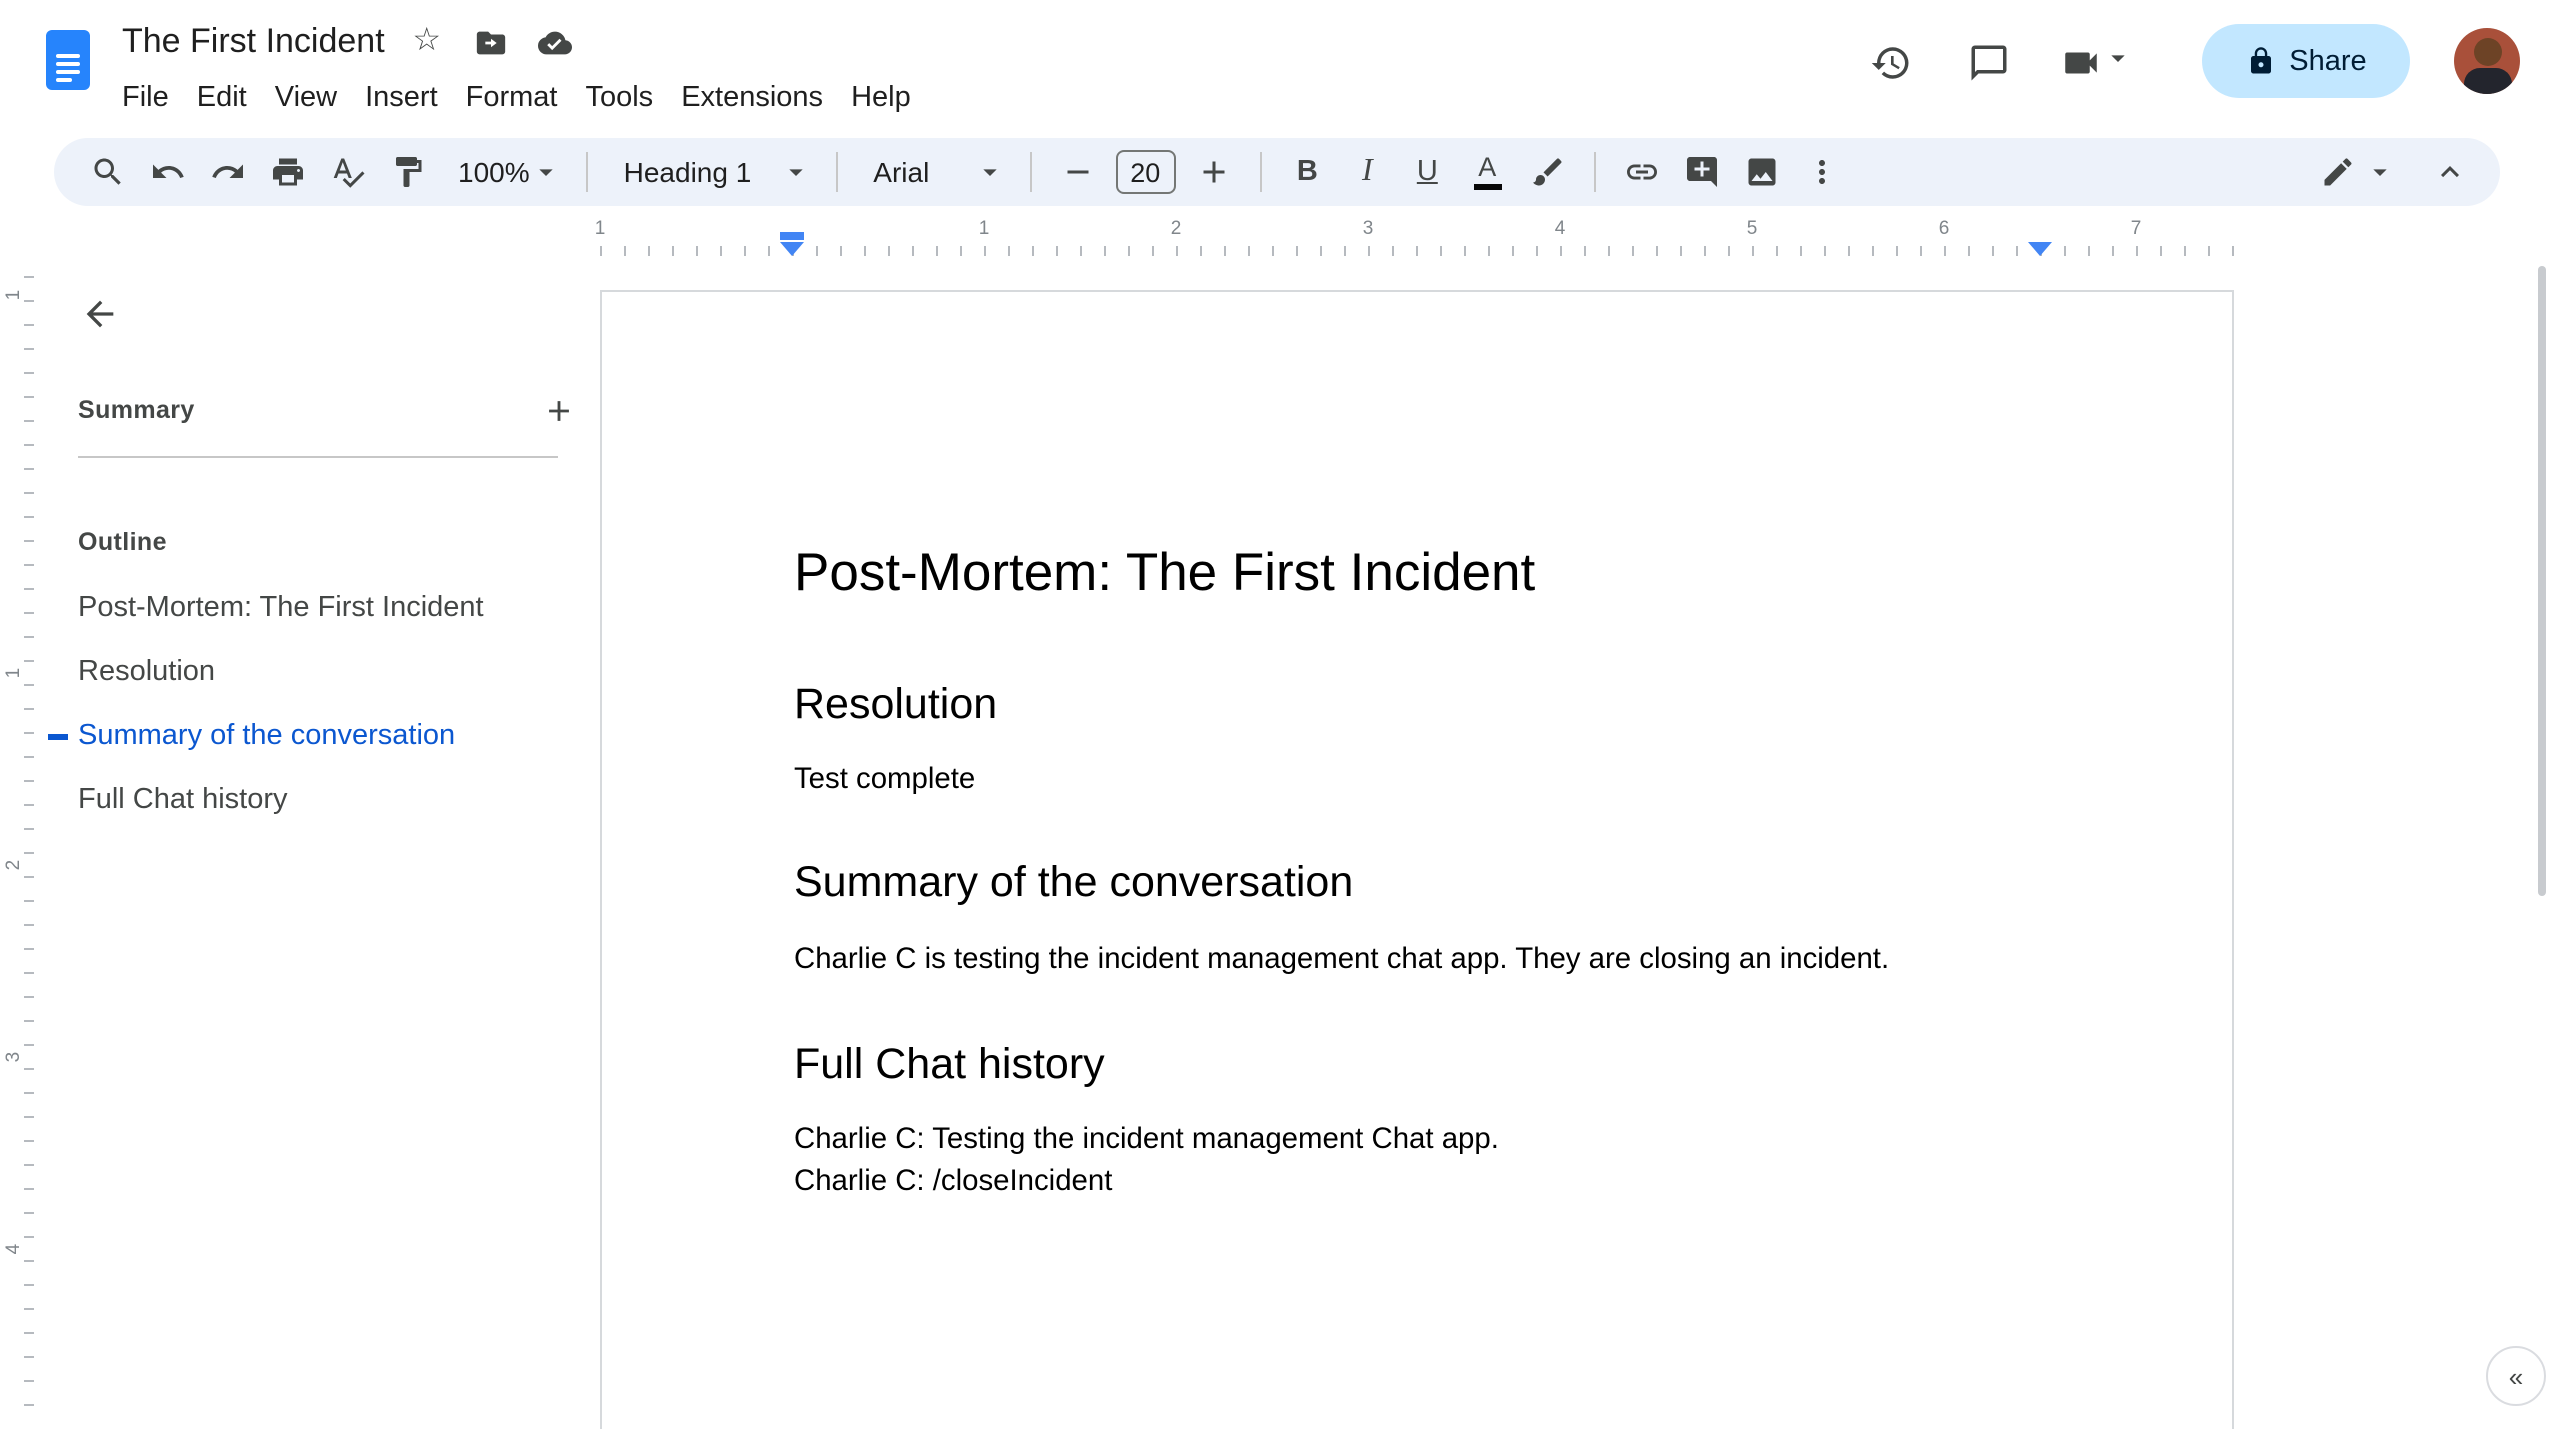 The image size is (2554, 1429). Describe the element at coordinates (108, 172) in the screenshot. I see `search-icon` at that location.